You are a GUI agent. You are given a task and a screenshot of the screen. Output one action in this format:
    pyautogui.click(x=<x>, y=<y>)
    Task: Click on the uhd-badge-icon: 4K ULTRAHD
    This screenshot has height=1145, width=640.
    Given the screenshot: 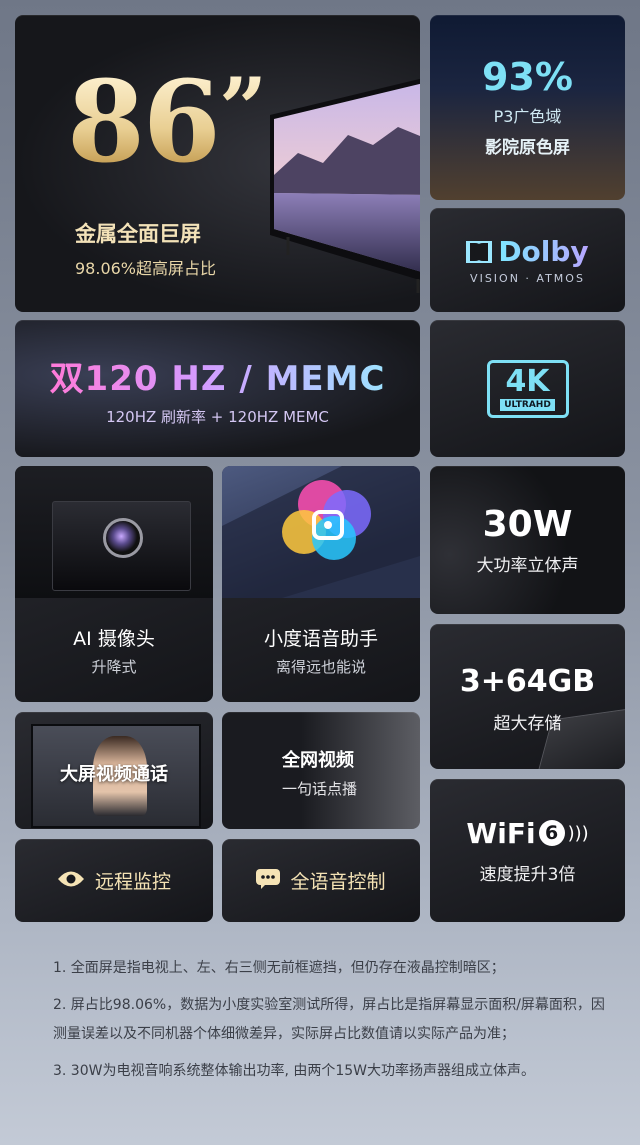 What is the action you would take?
    pyautogui.click(x=527, y=388)
    